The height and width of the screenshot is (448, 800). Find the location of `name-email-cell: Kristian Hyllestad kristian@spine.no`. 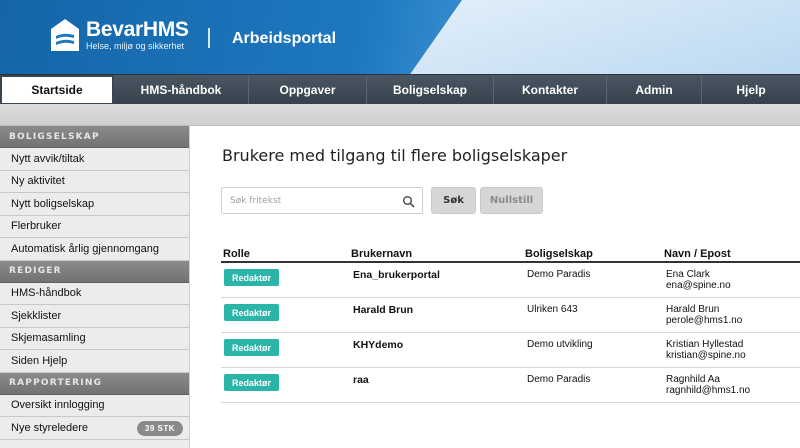

name-email-cell: Kristian Hyllestad kristian@spine.no is located at coordinates (732, 350).